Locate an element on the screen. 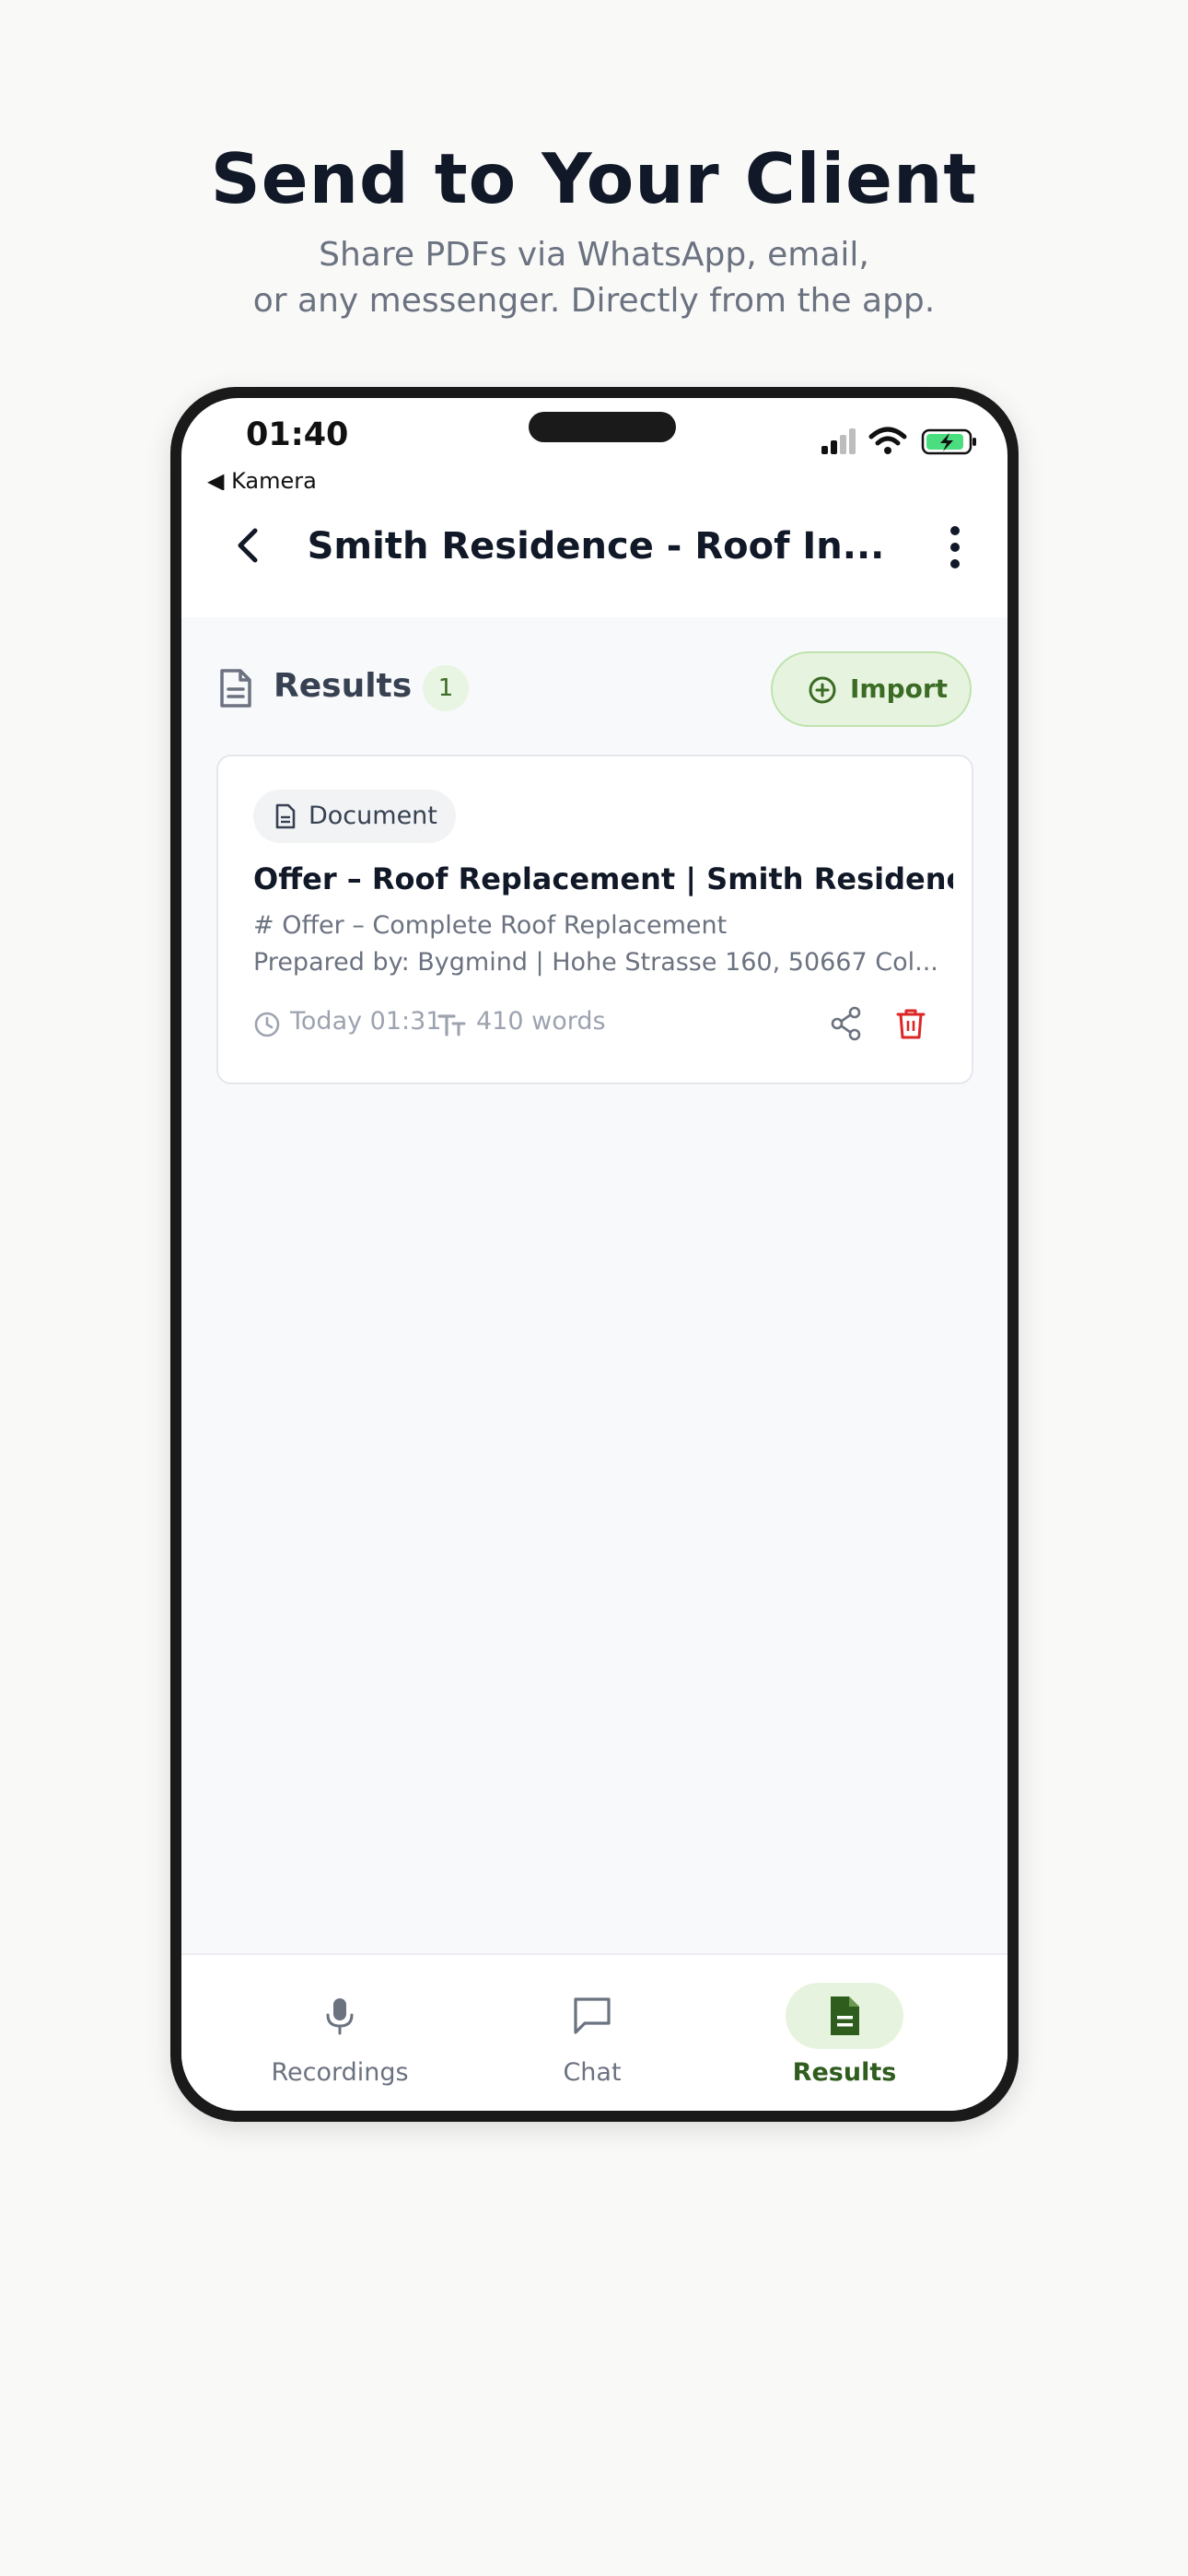  results-heading: Results is located at coordinates (343, 686).